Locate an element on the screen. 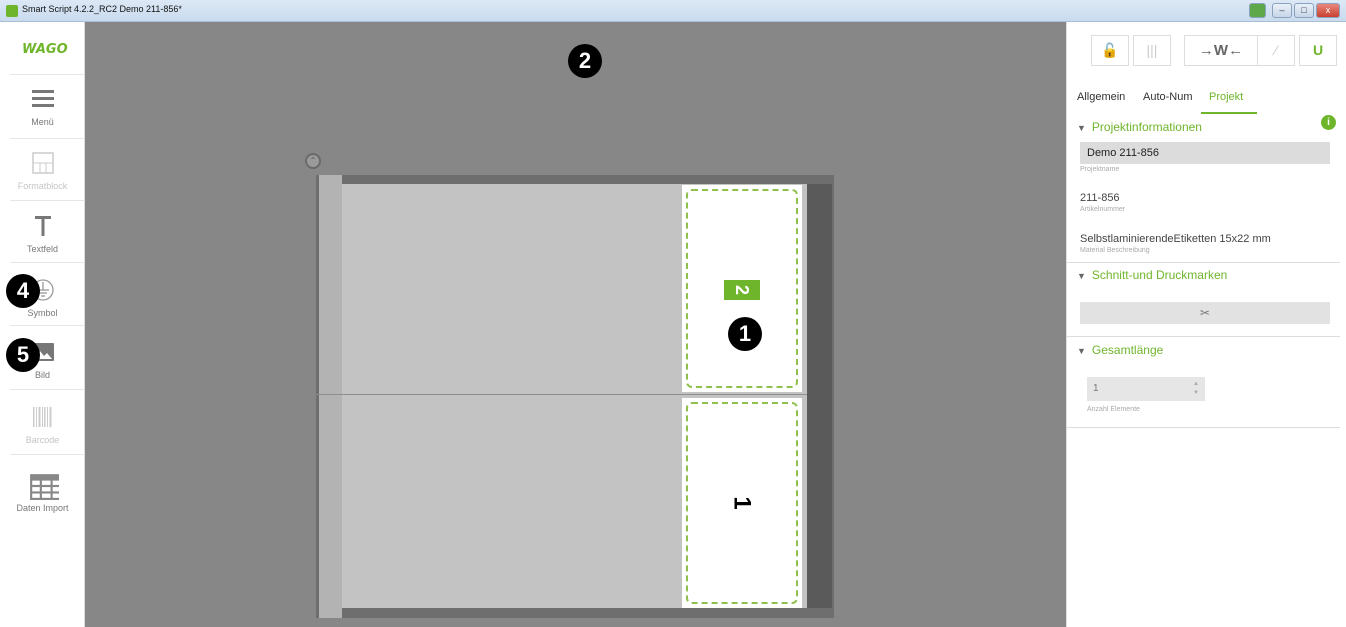  tool-menu: Menü is located at coordinates (42, 107).